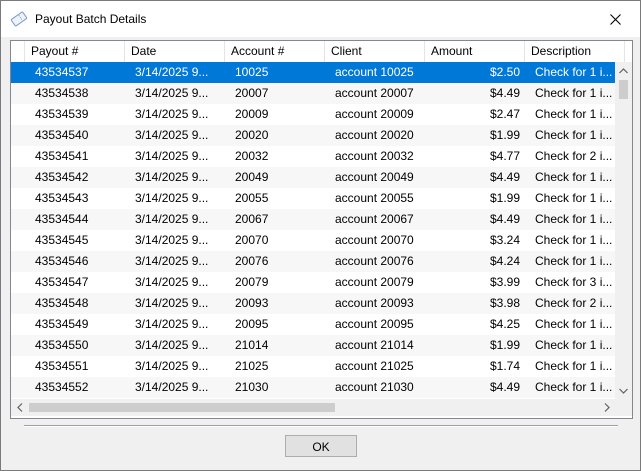 The image size is (641, 471). I want to click on cell-account: 20076, so click(252, 261).